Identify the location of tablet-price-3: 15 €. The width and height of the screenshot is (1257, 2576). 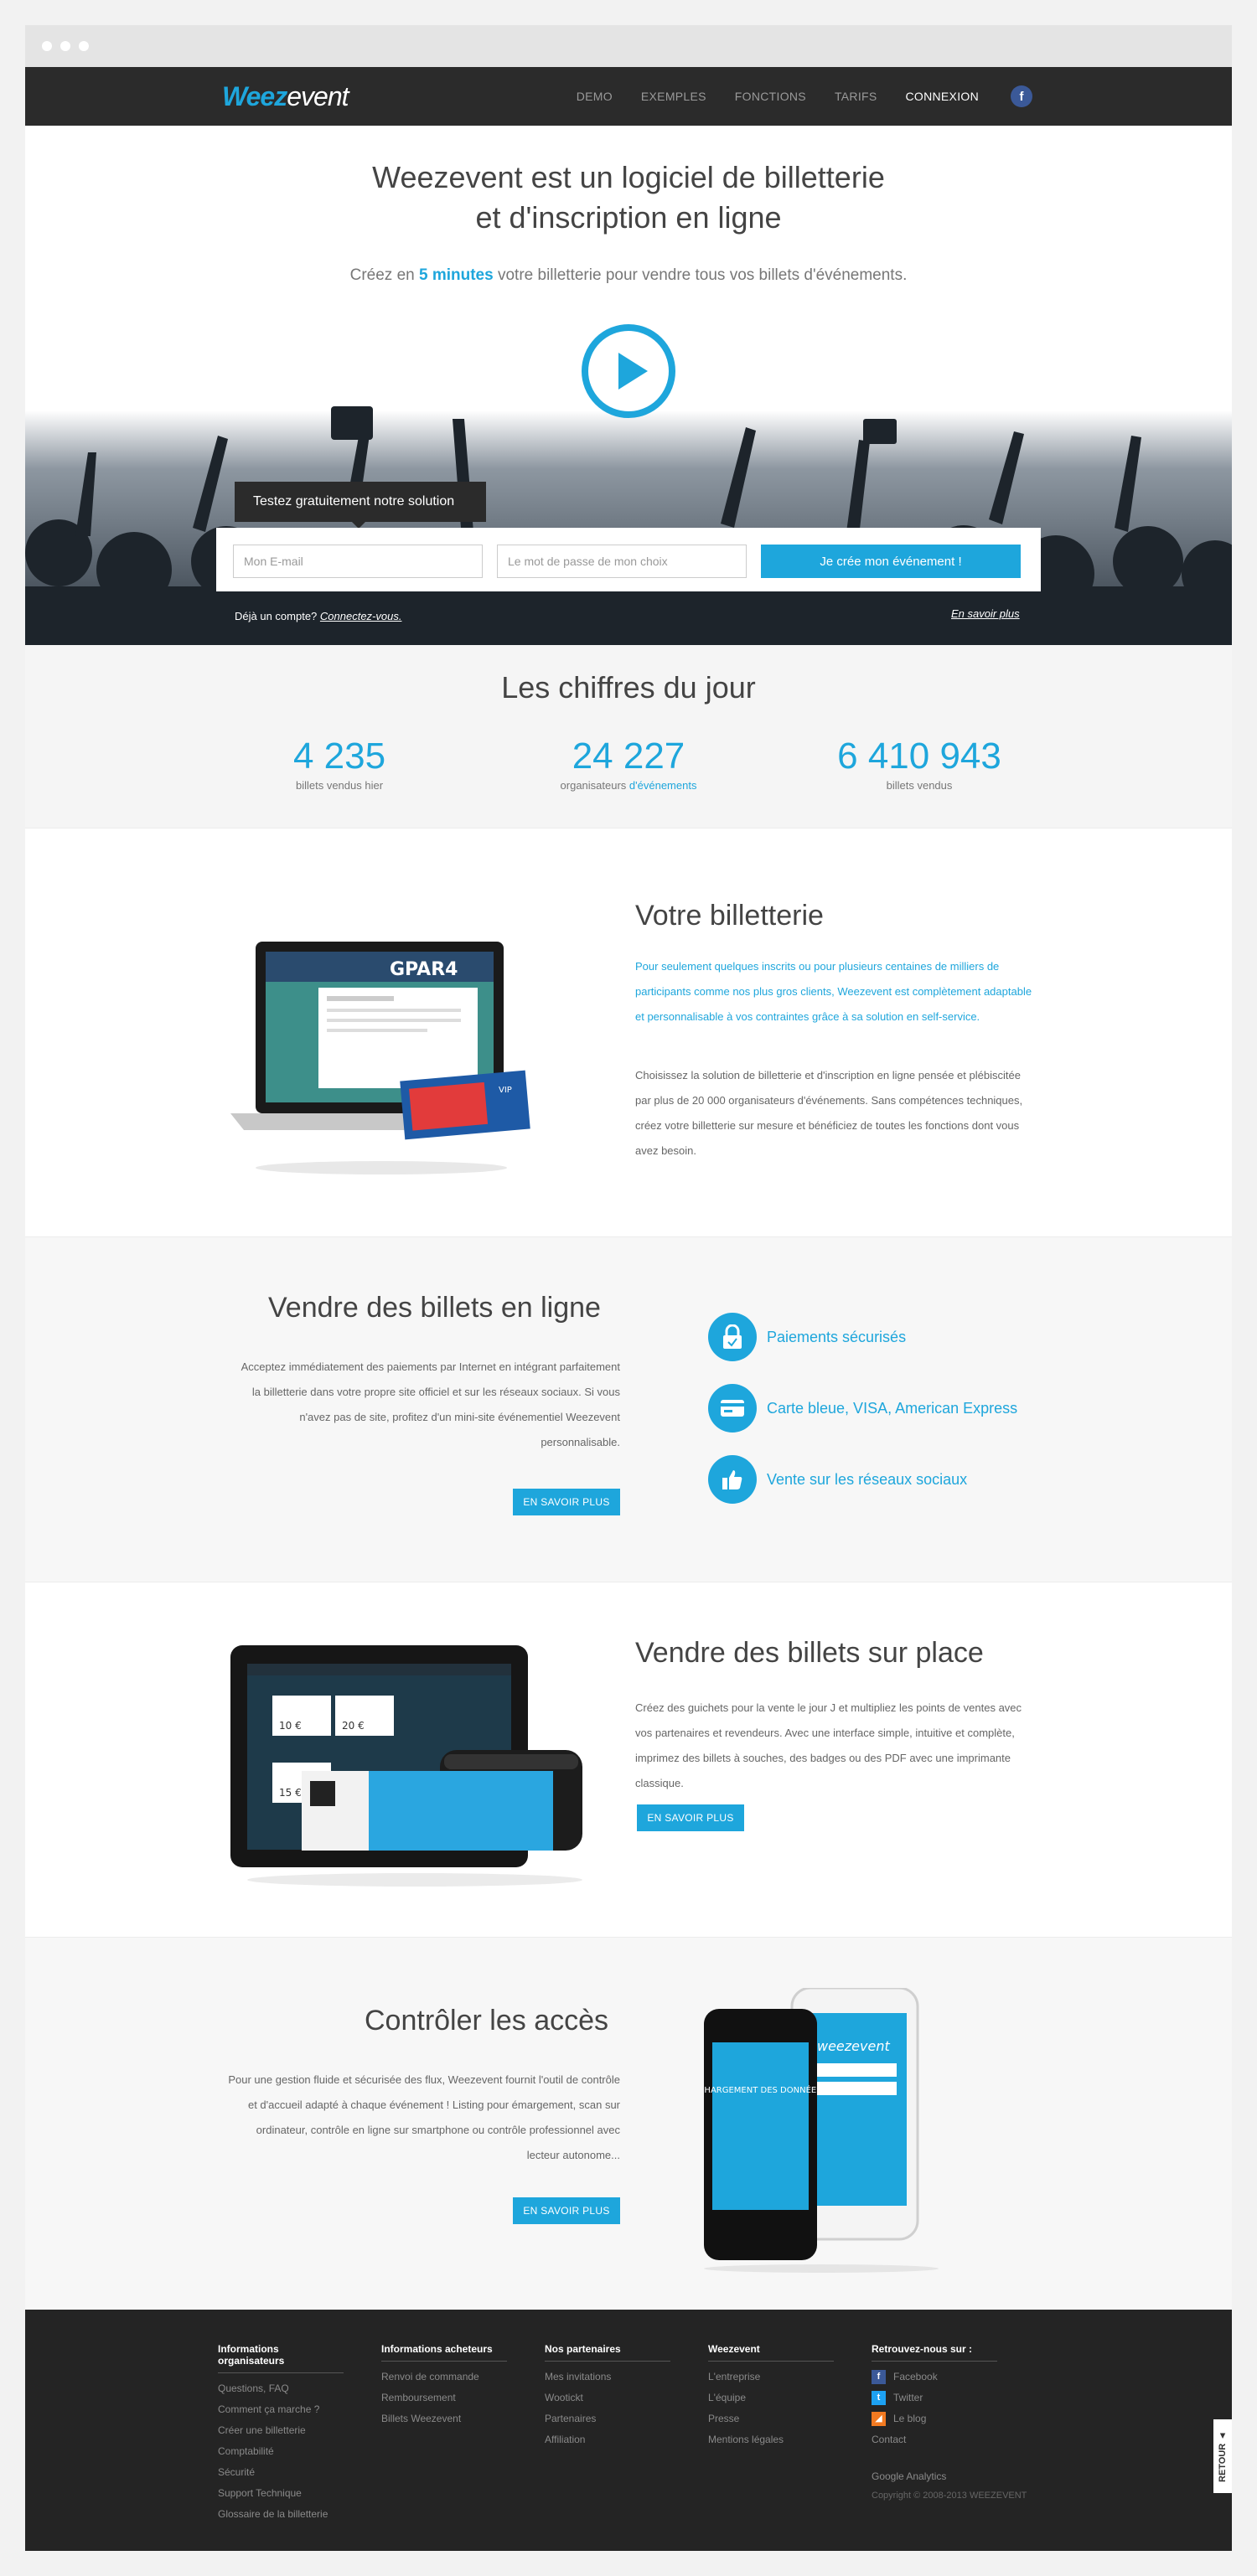
(290, 1793).